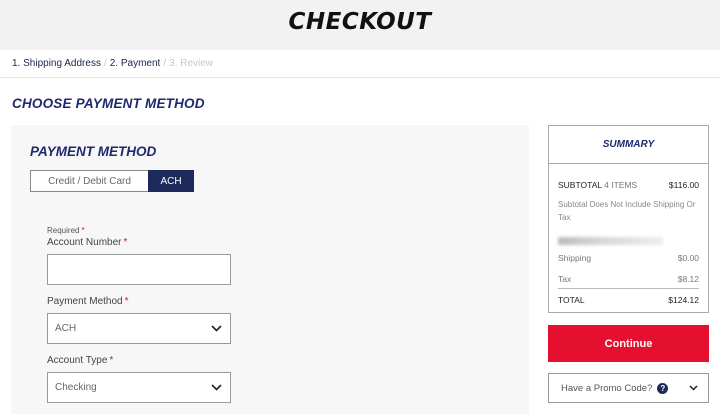  I want to click on payment-method-label: Payment Method *, so click(139, 301).